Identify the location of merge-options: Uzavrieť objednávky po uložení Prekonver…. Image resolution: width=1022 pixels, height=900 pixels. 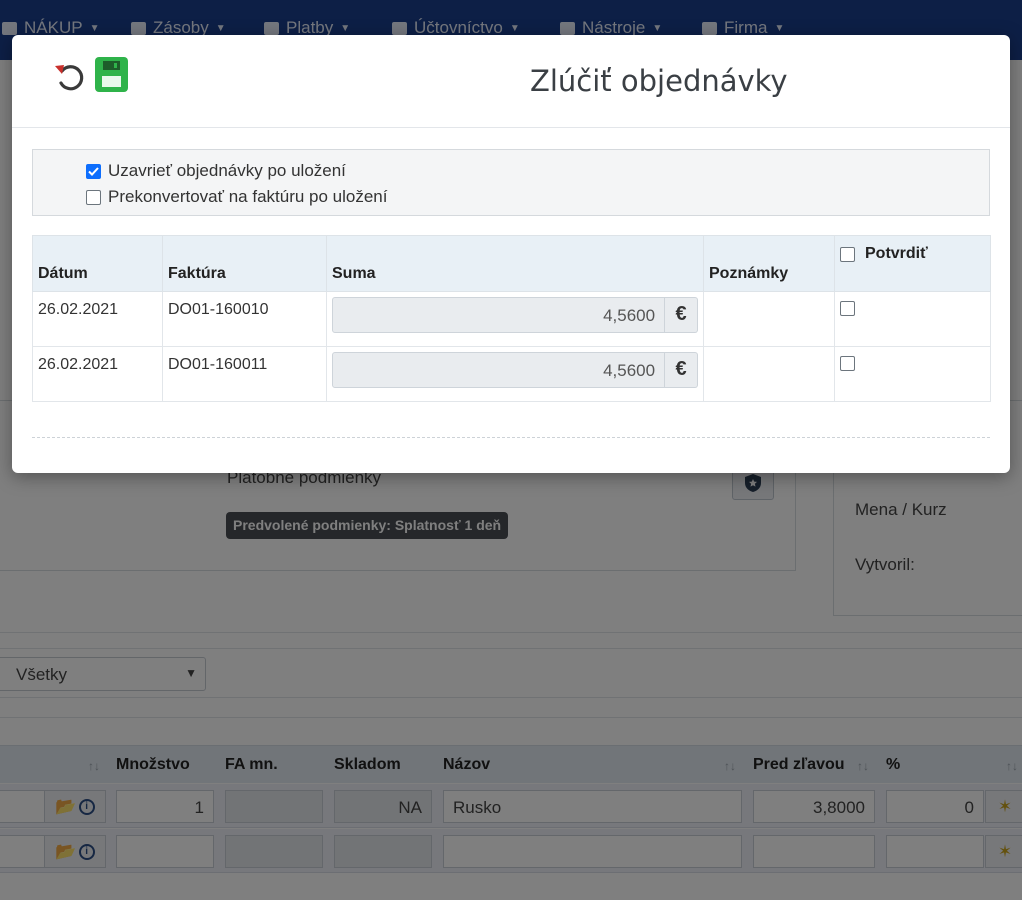
(511, 182).